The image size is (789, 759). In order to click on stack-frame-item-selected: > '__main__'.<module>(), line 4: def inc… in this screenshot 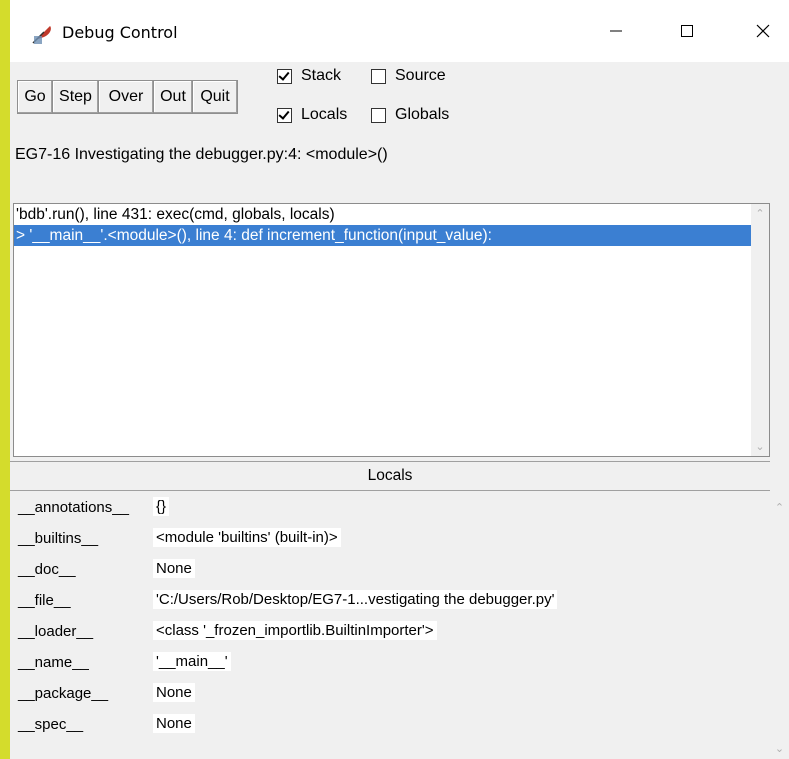, I will do `click(391, 235)`.